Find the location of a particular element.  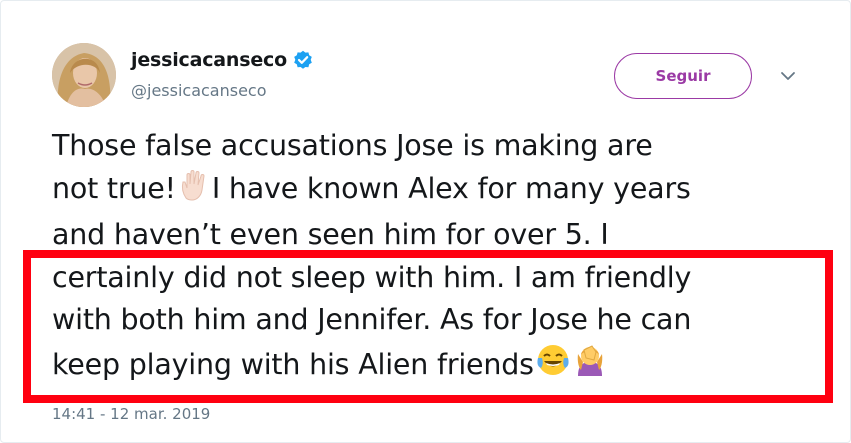

tweet-line: and haven’t even seen him for over 5. I is located at coordinates (437, 235).